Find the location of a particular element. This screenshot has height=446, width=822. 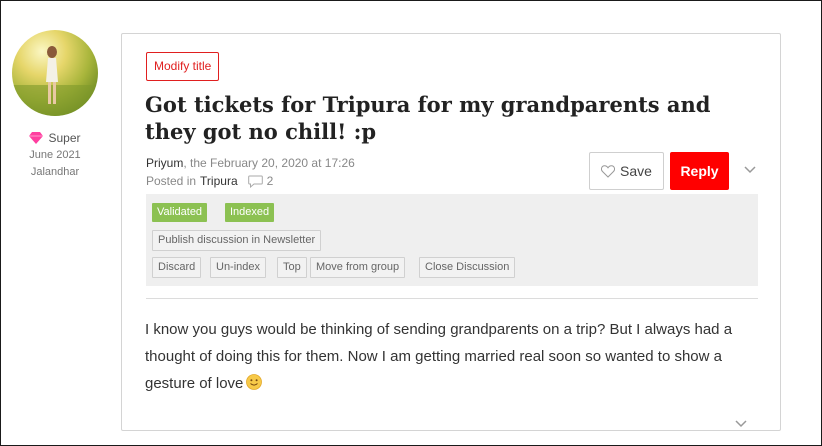

comment-bubble-icon is located at coordinates (255, 181).